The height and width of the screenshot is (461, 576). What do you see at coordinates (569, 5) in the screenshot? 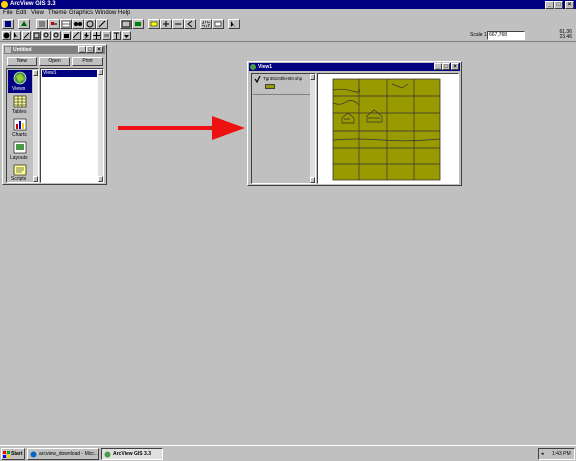
I see `close-icon: ×` at bounding box center [569, 5].